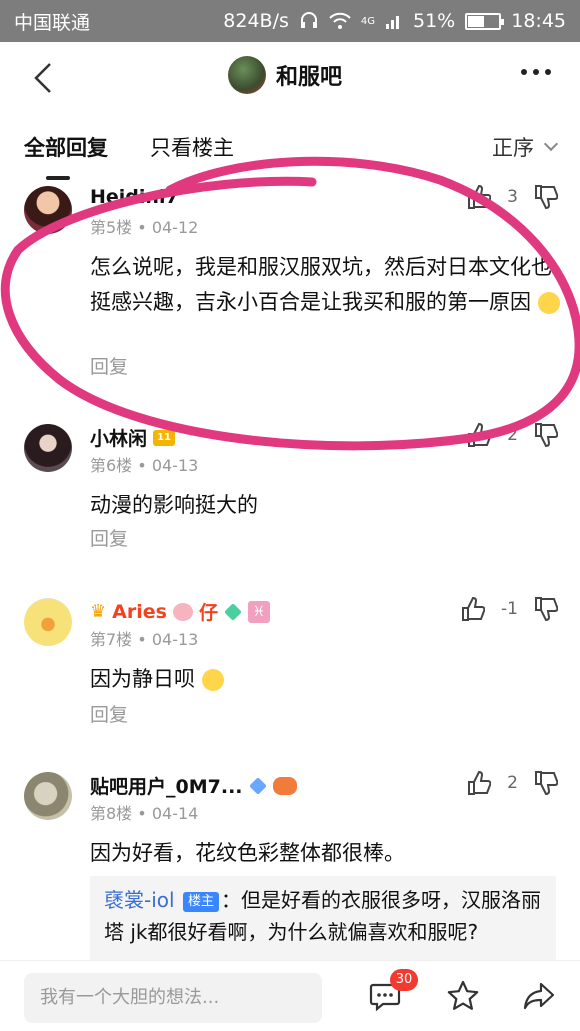  Describe the element at coordinates (98, 611) in the screenshot. I see `crown-icon: ♛` at that location.